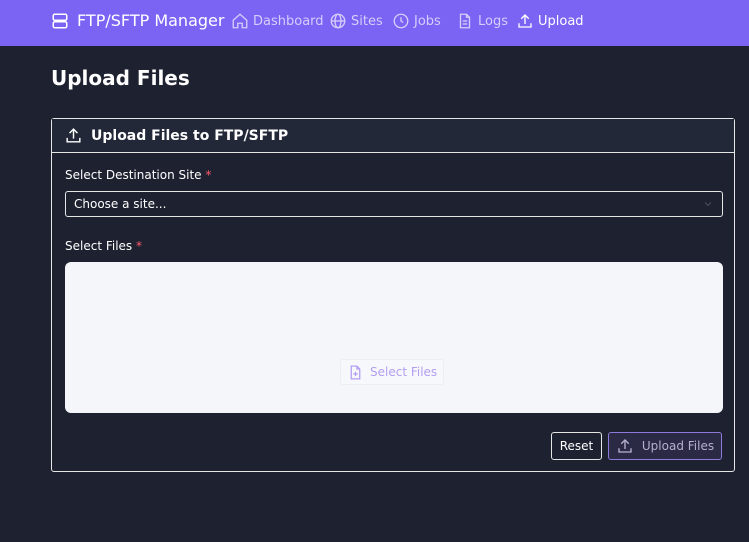 This screenshot has width=749, height=542. I want to click on document-icon, so click(465, 21).